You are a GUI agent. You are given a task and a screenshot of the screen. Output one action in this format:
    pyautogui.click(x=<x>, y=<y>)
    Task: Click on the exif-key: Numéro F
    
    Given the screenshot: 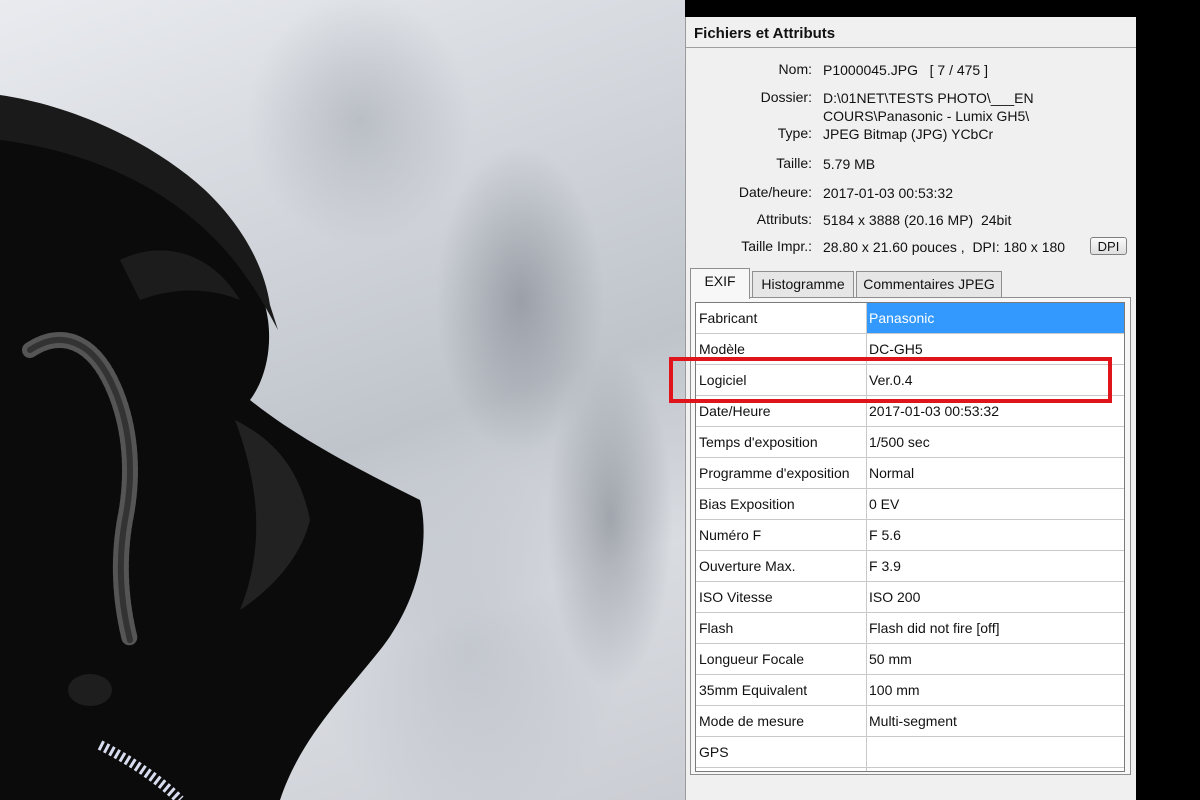 What is the action you would take?
    pyautogui.click(x=730, y=535)
    